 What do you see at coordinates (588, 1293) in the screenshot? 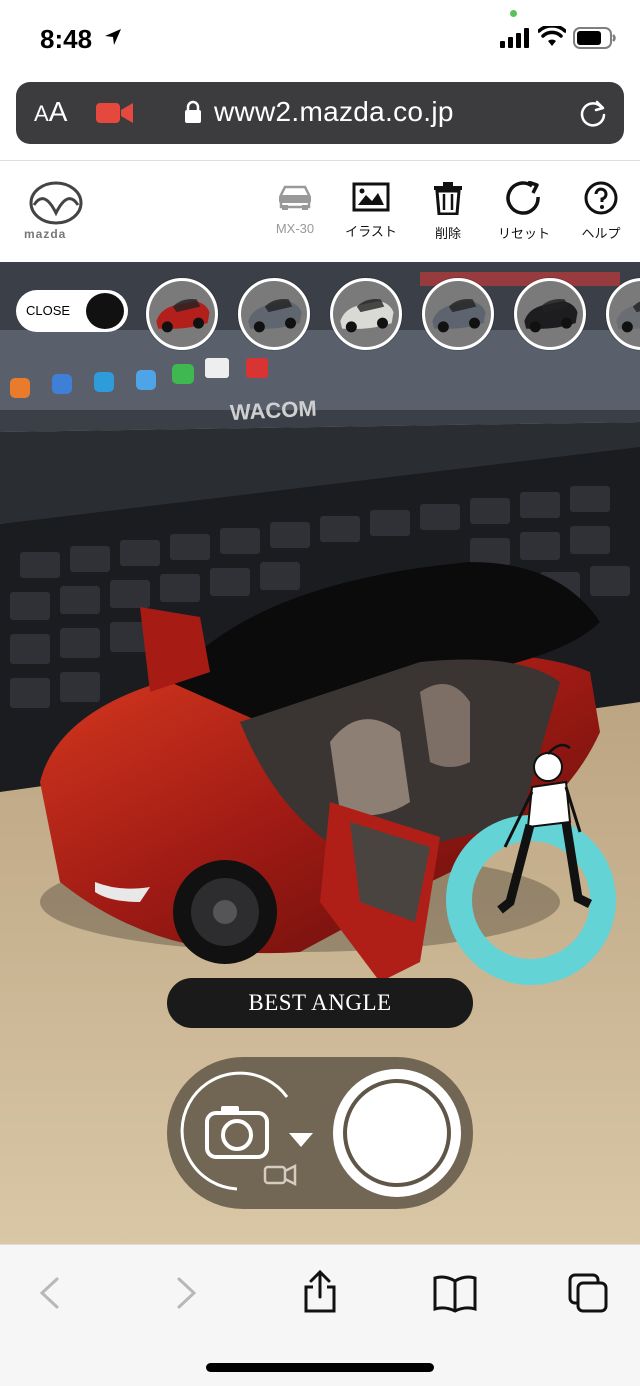
I see `tabs-icon` at bounding box center [588, 1293].